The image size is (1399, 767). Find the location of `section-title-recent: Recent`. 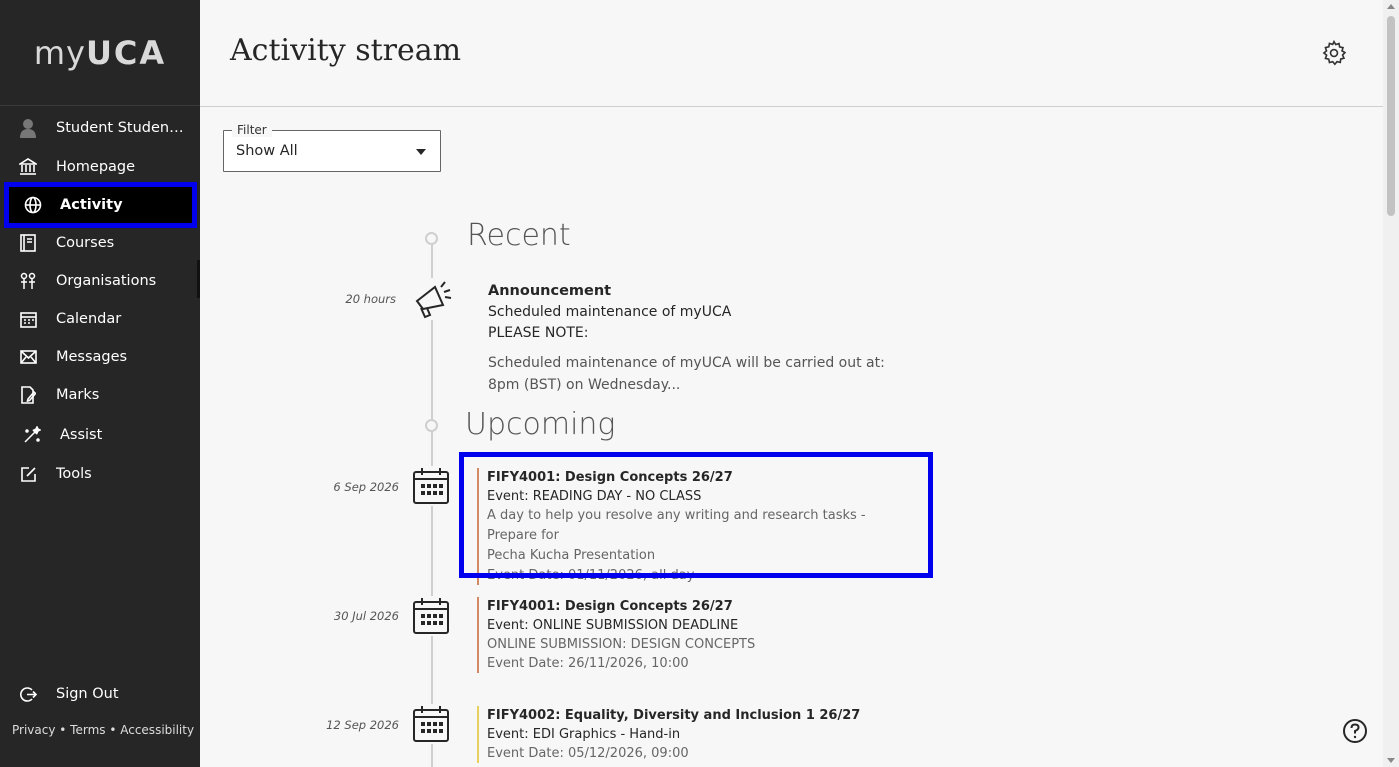

section-title-recent: Recent is located at coordinates (519, 235).